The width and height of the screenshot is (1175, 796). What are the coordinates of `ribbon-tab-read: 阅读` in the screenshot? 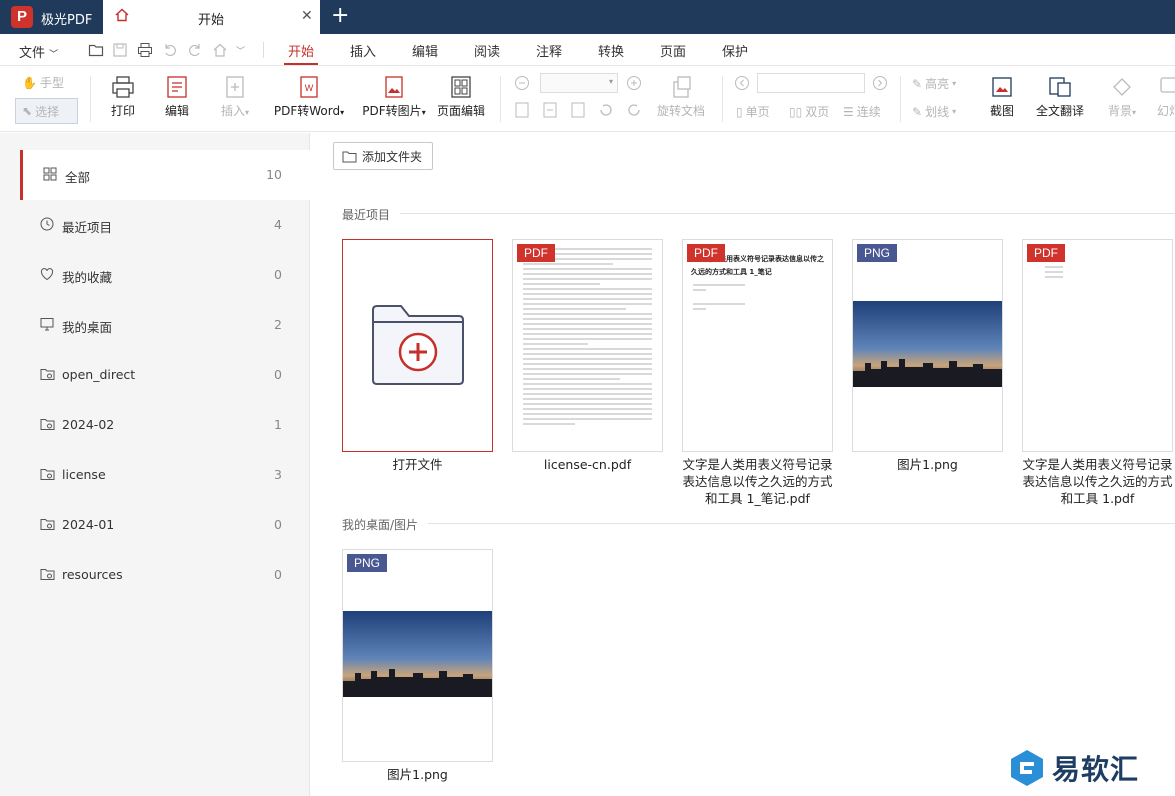 It's located at (487, 50).